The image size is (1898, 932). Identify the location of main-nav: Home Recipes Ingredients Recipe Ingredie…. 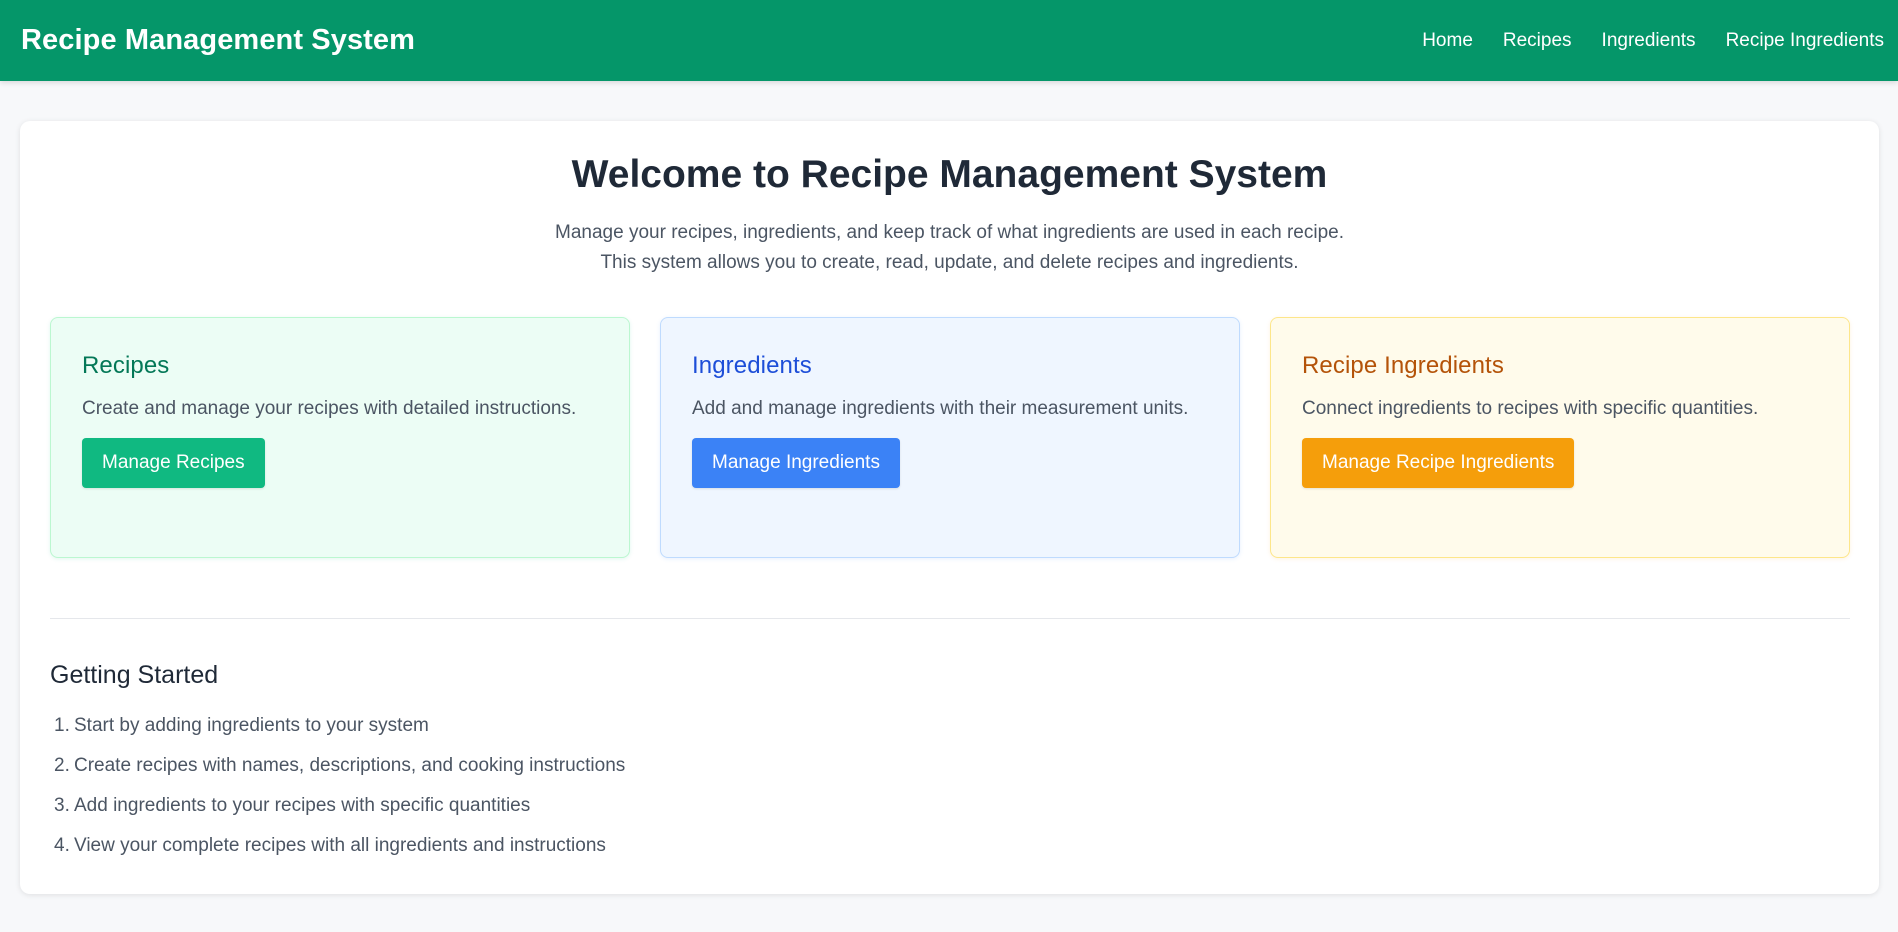
(1653, 41).